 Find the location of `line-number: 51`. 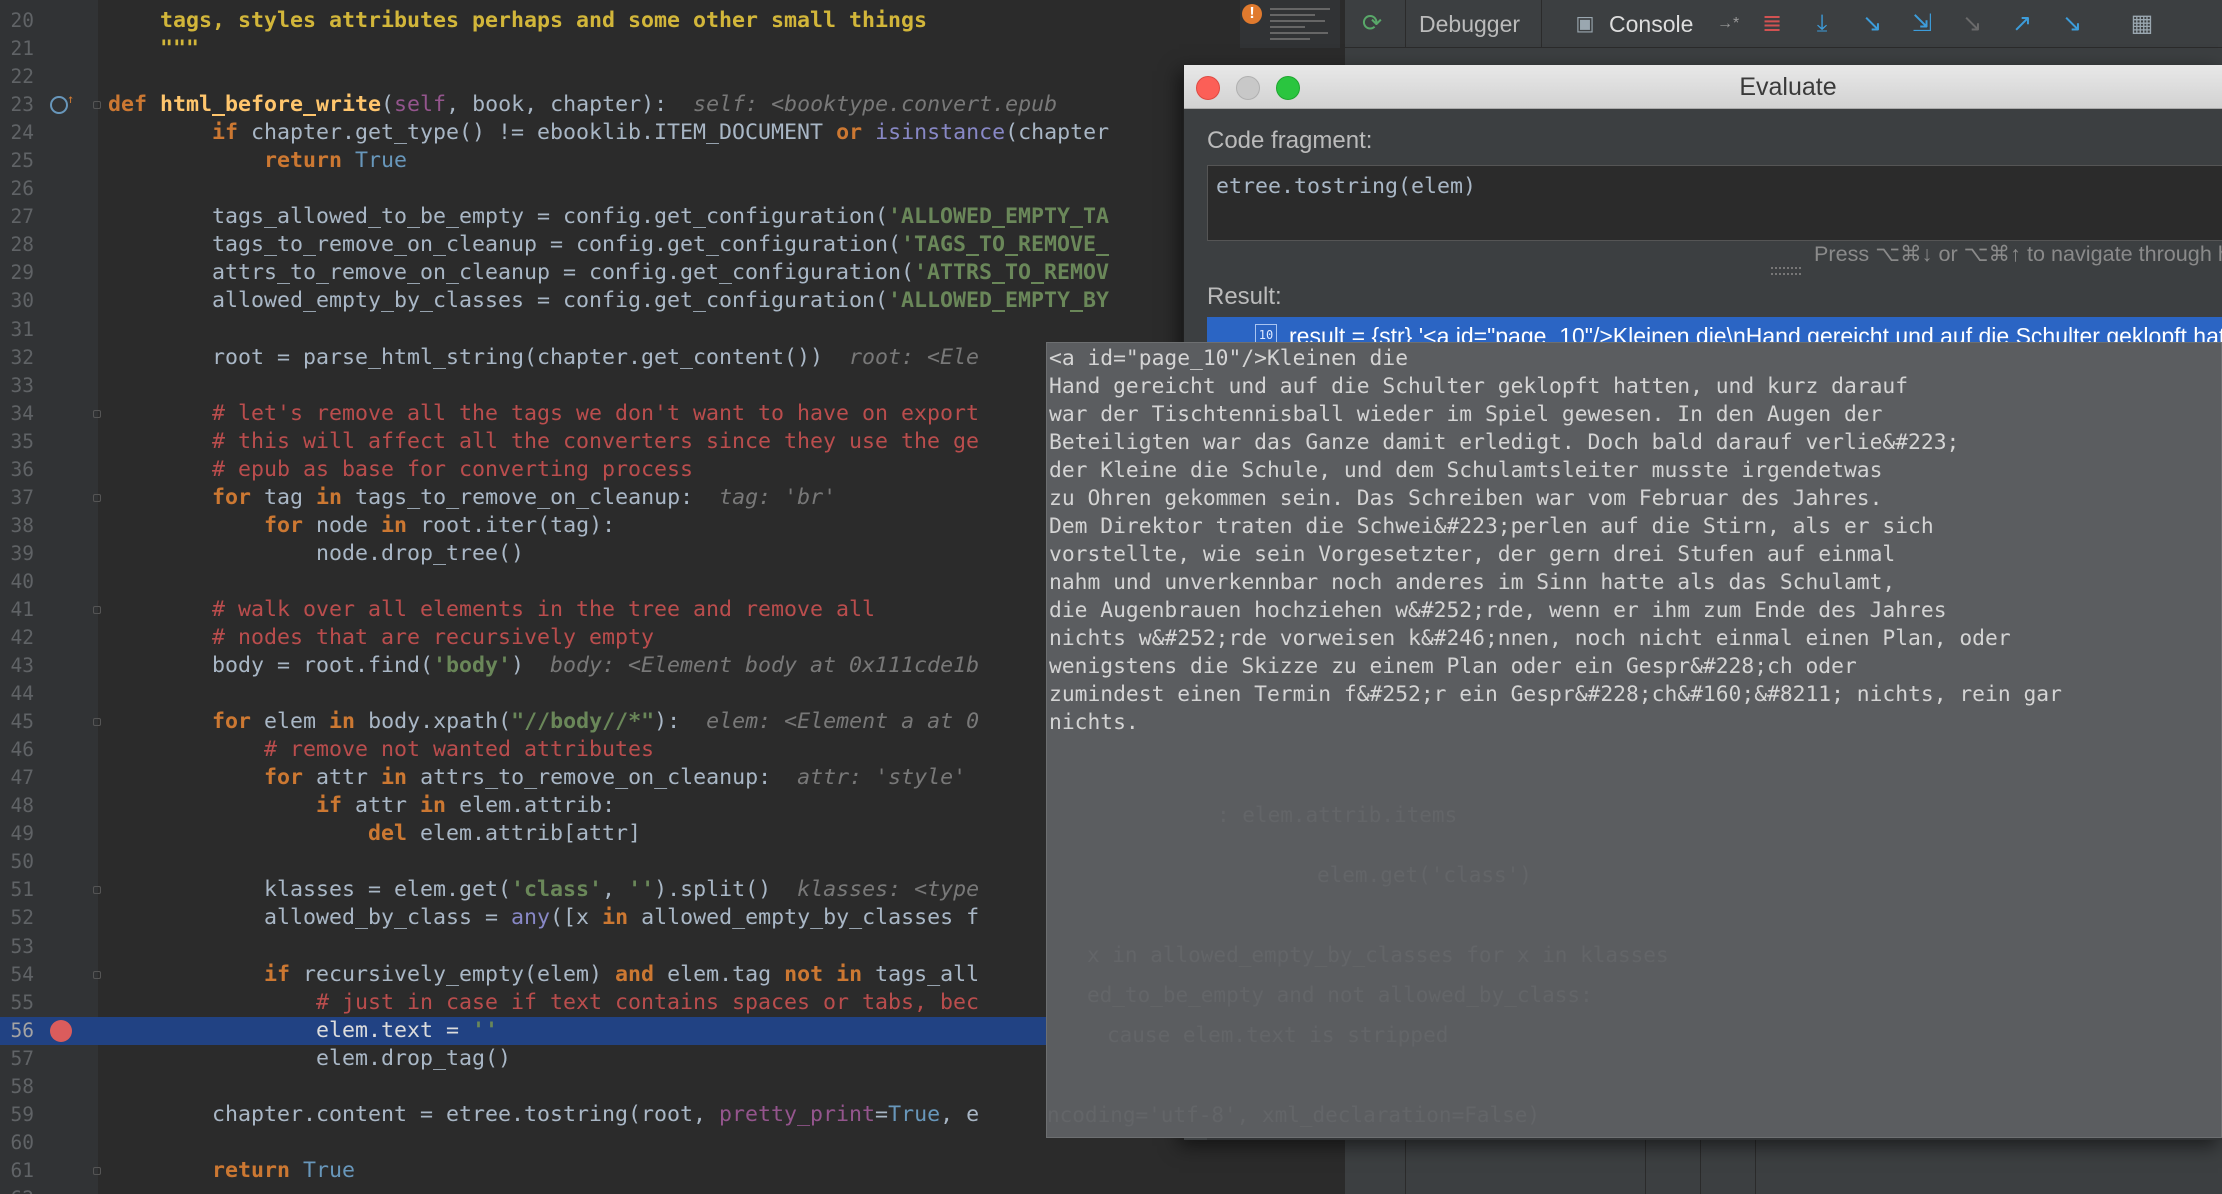

line-number: 51 is located at coordinates (17, 890).